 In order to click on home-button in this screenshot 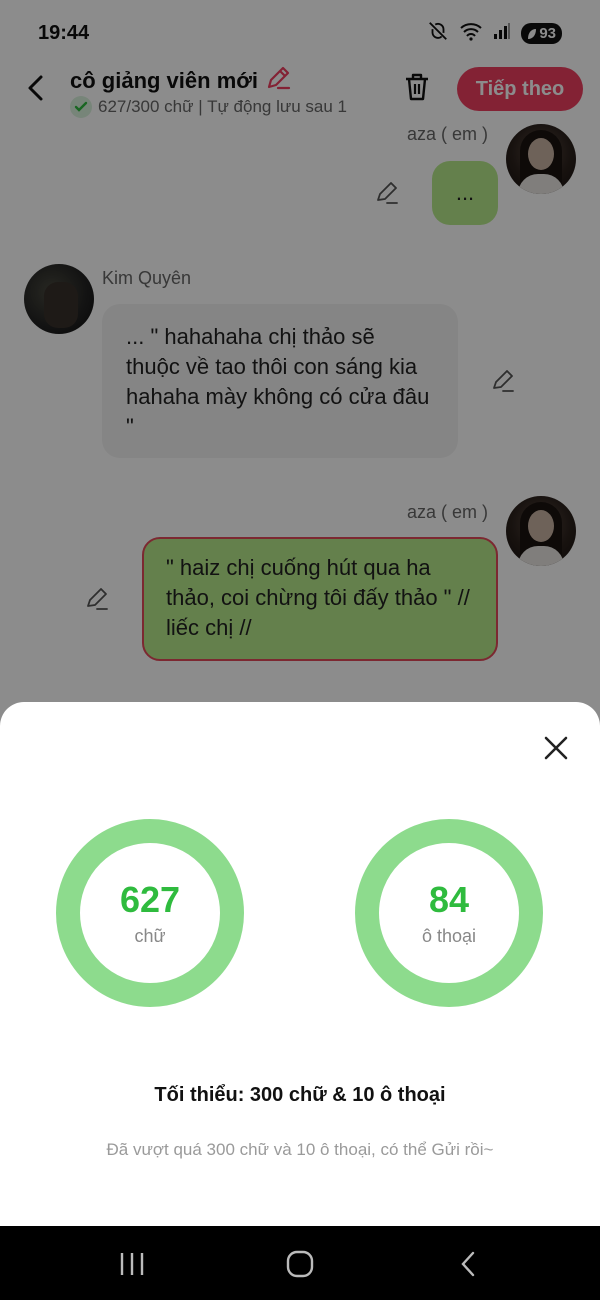, I will do `click(300, 1264)`.